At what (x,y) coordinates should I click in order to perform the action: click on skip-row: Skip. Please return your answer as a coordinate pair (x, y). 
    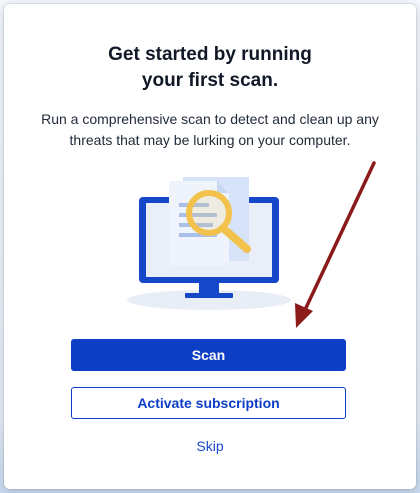
    Looking at the image, I should click on (210, 446).